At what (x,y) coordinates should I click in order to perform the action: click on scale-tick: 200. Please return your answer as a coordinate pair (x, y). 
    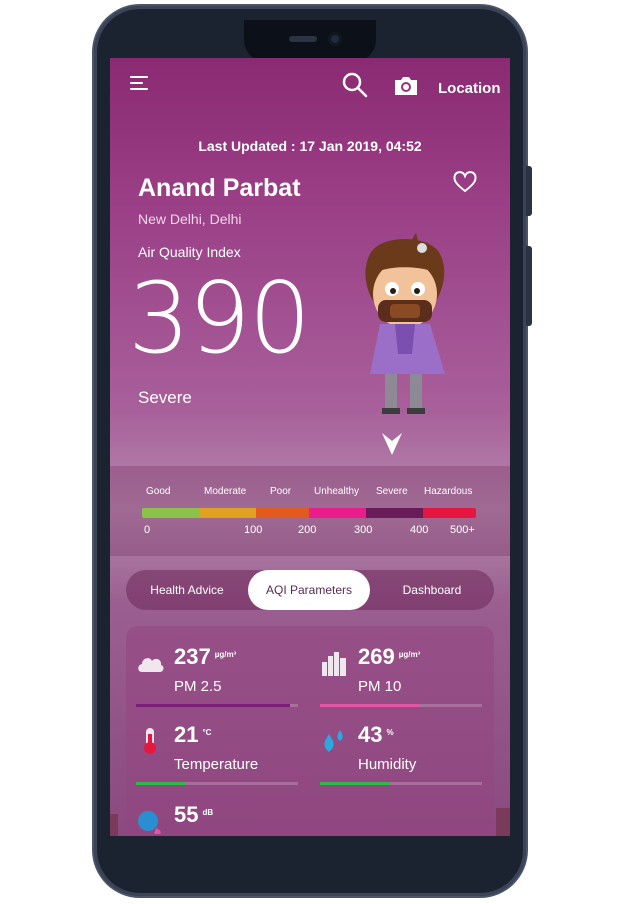
    Looking at the image, I should click on (307, 530).